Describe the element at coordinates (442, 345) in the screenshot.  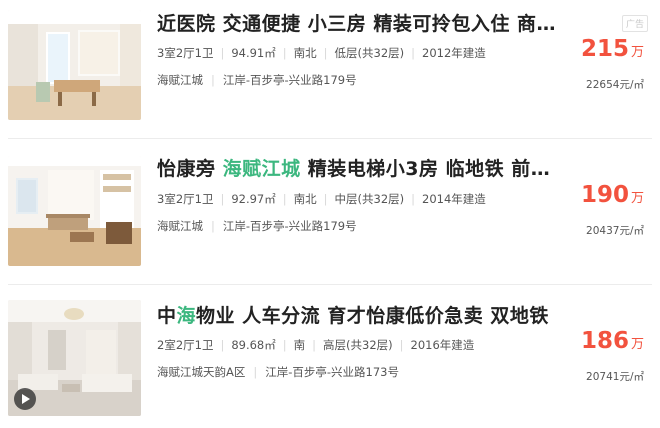
I see `build-year: 2016年建造` at that location.